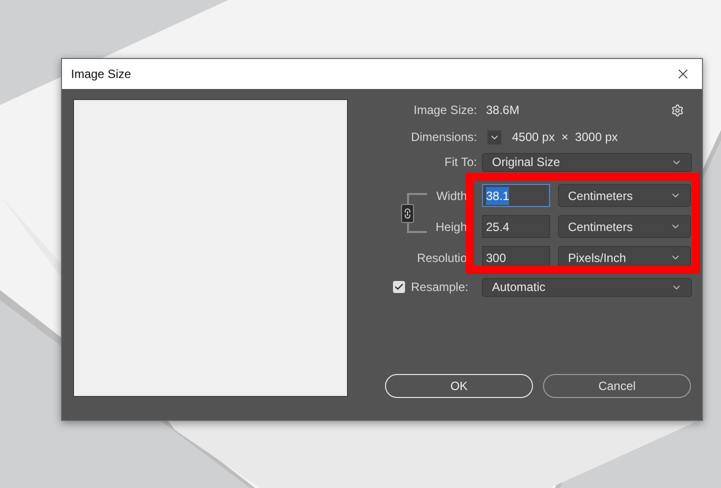  I want to click on settings-icon, so click(677, 110).